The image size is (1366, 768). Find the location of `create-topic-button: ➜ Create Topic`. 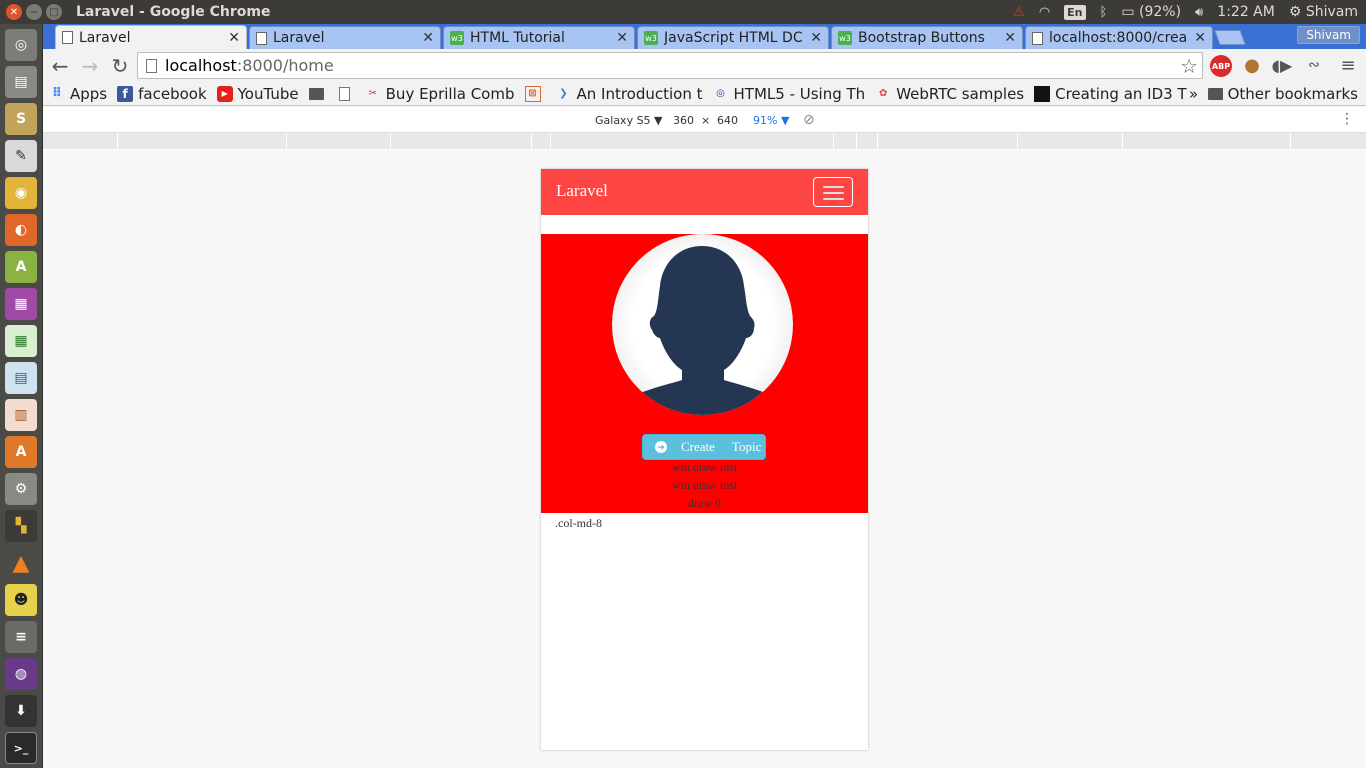

create-topic-button: ➜ Create Topic is located at coordinates (704, 447).